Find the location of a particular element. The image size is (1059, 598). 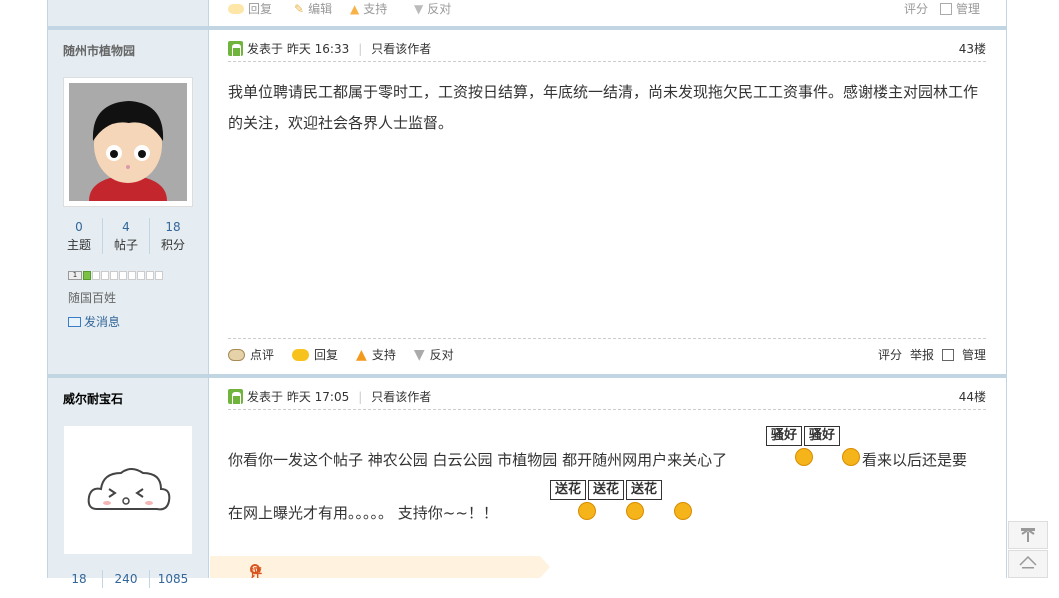

stat-posts: 240 is located at coordinates (125, 579).